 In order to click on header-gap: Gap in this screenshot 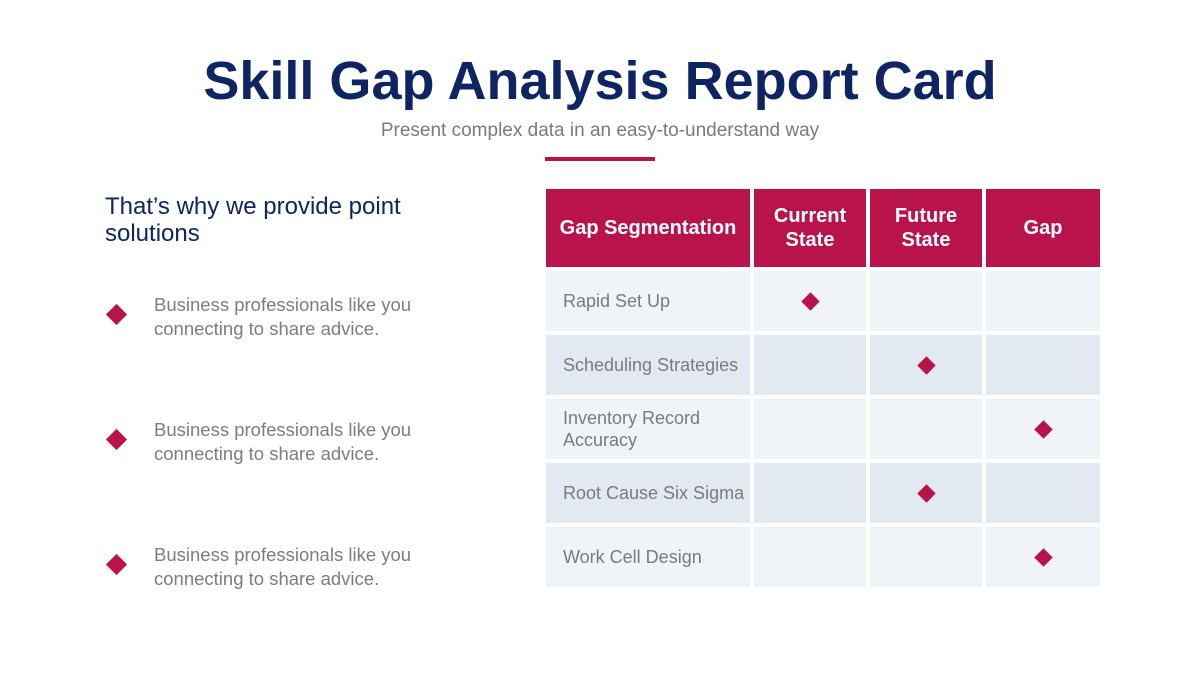, I will do `click(1043, 228)`.